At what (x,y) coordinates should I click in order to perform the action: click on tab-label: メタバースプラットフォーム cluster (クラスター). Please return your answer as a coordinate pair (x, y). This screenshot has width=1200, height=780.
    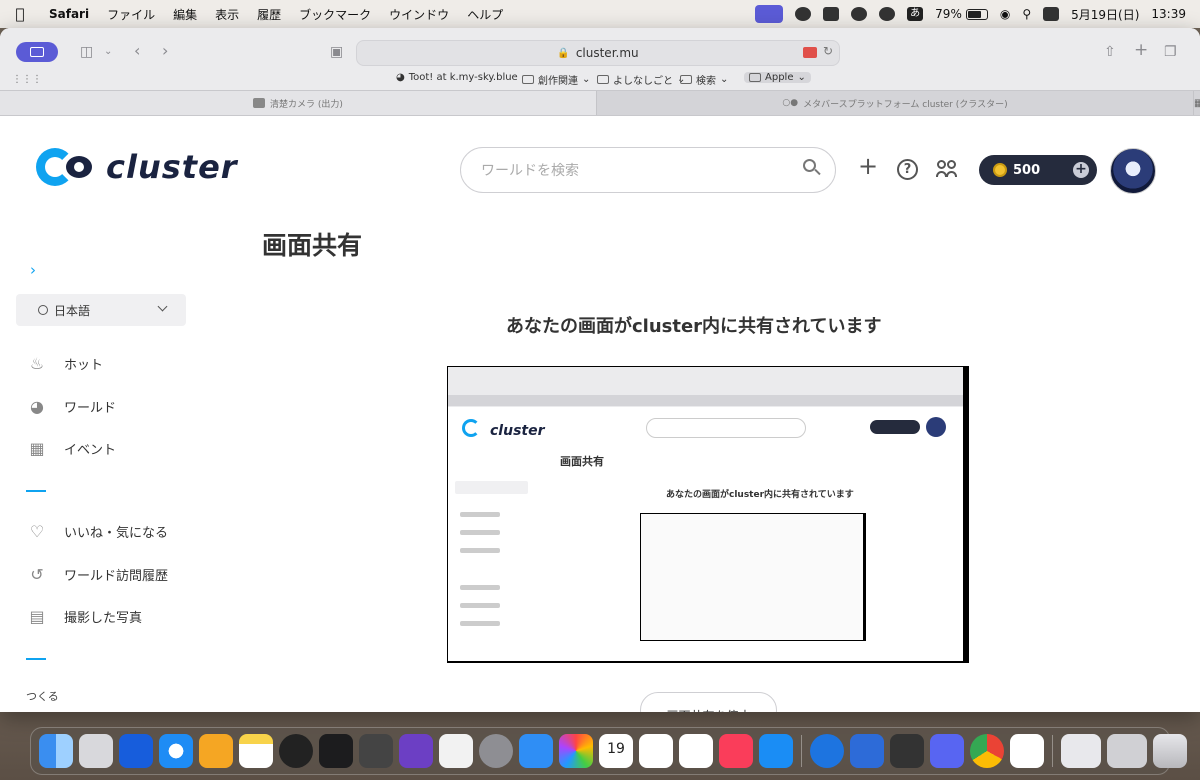
    Looking at the image, I should click on (905, 104).